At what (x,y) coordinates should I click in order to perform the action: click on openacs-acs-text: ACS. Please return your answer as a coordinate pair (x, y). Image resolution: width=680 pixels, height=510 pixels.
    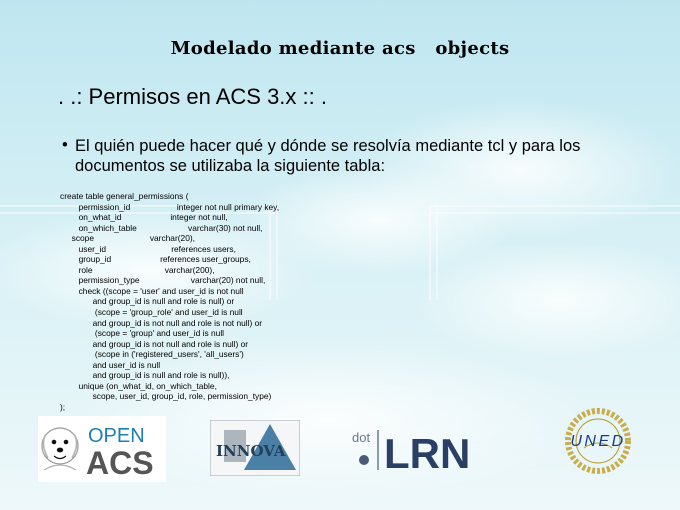
    Looking at the image, I should click on (120, 463).